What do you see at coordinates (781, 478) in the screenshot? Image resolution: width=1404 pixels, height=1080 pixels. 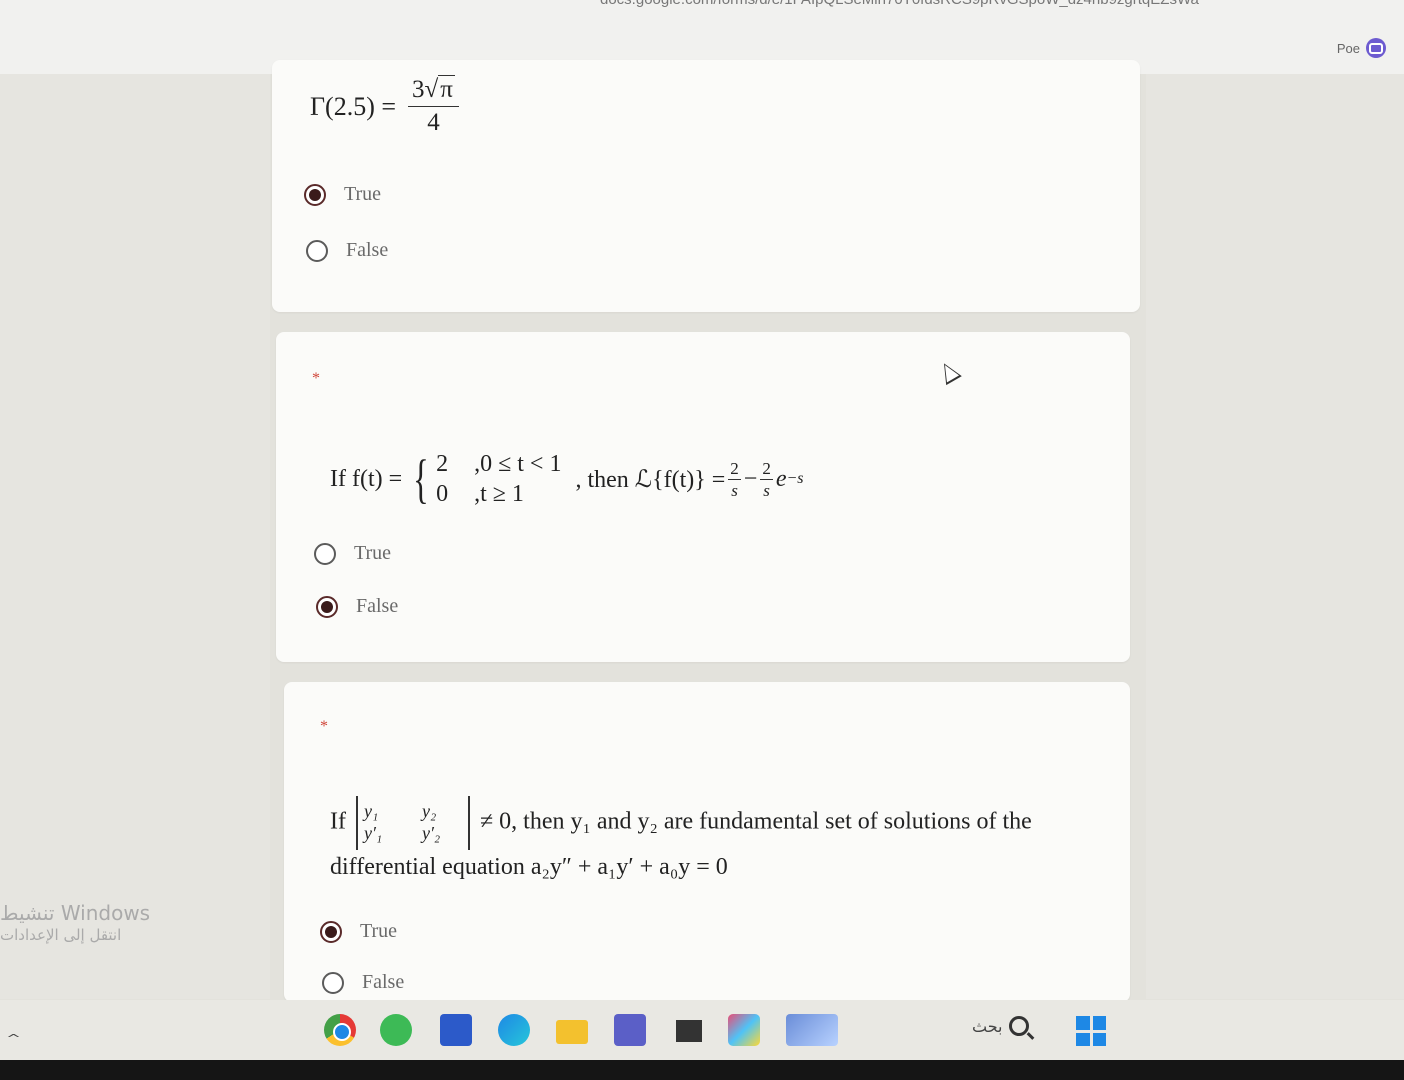 I see `exp-base: e` at bounding box center [781, 478].